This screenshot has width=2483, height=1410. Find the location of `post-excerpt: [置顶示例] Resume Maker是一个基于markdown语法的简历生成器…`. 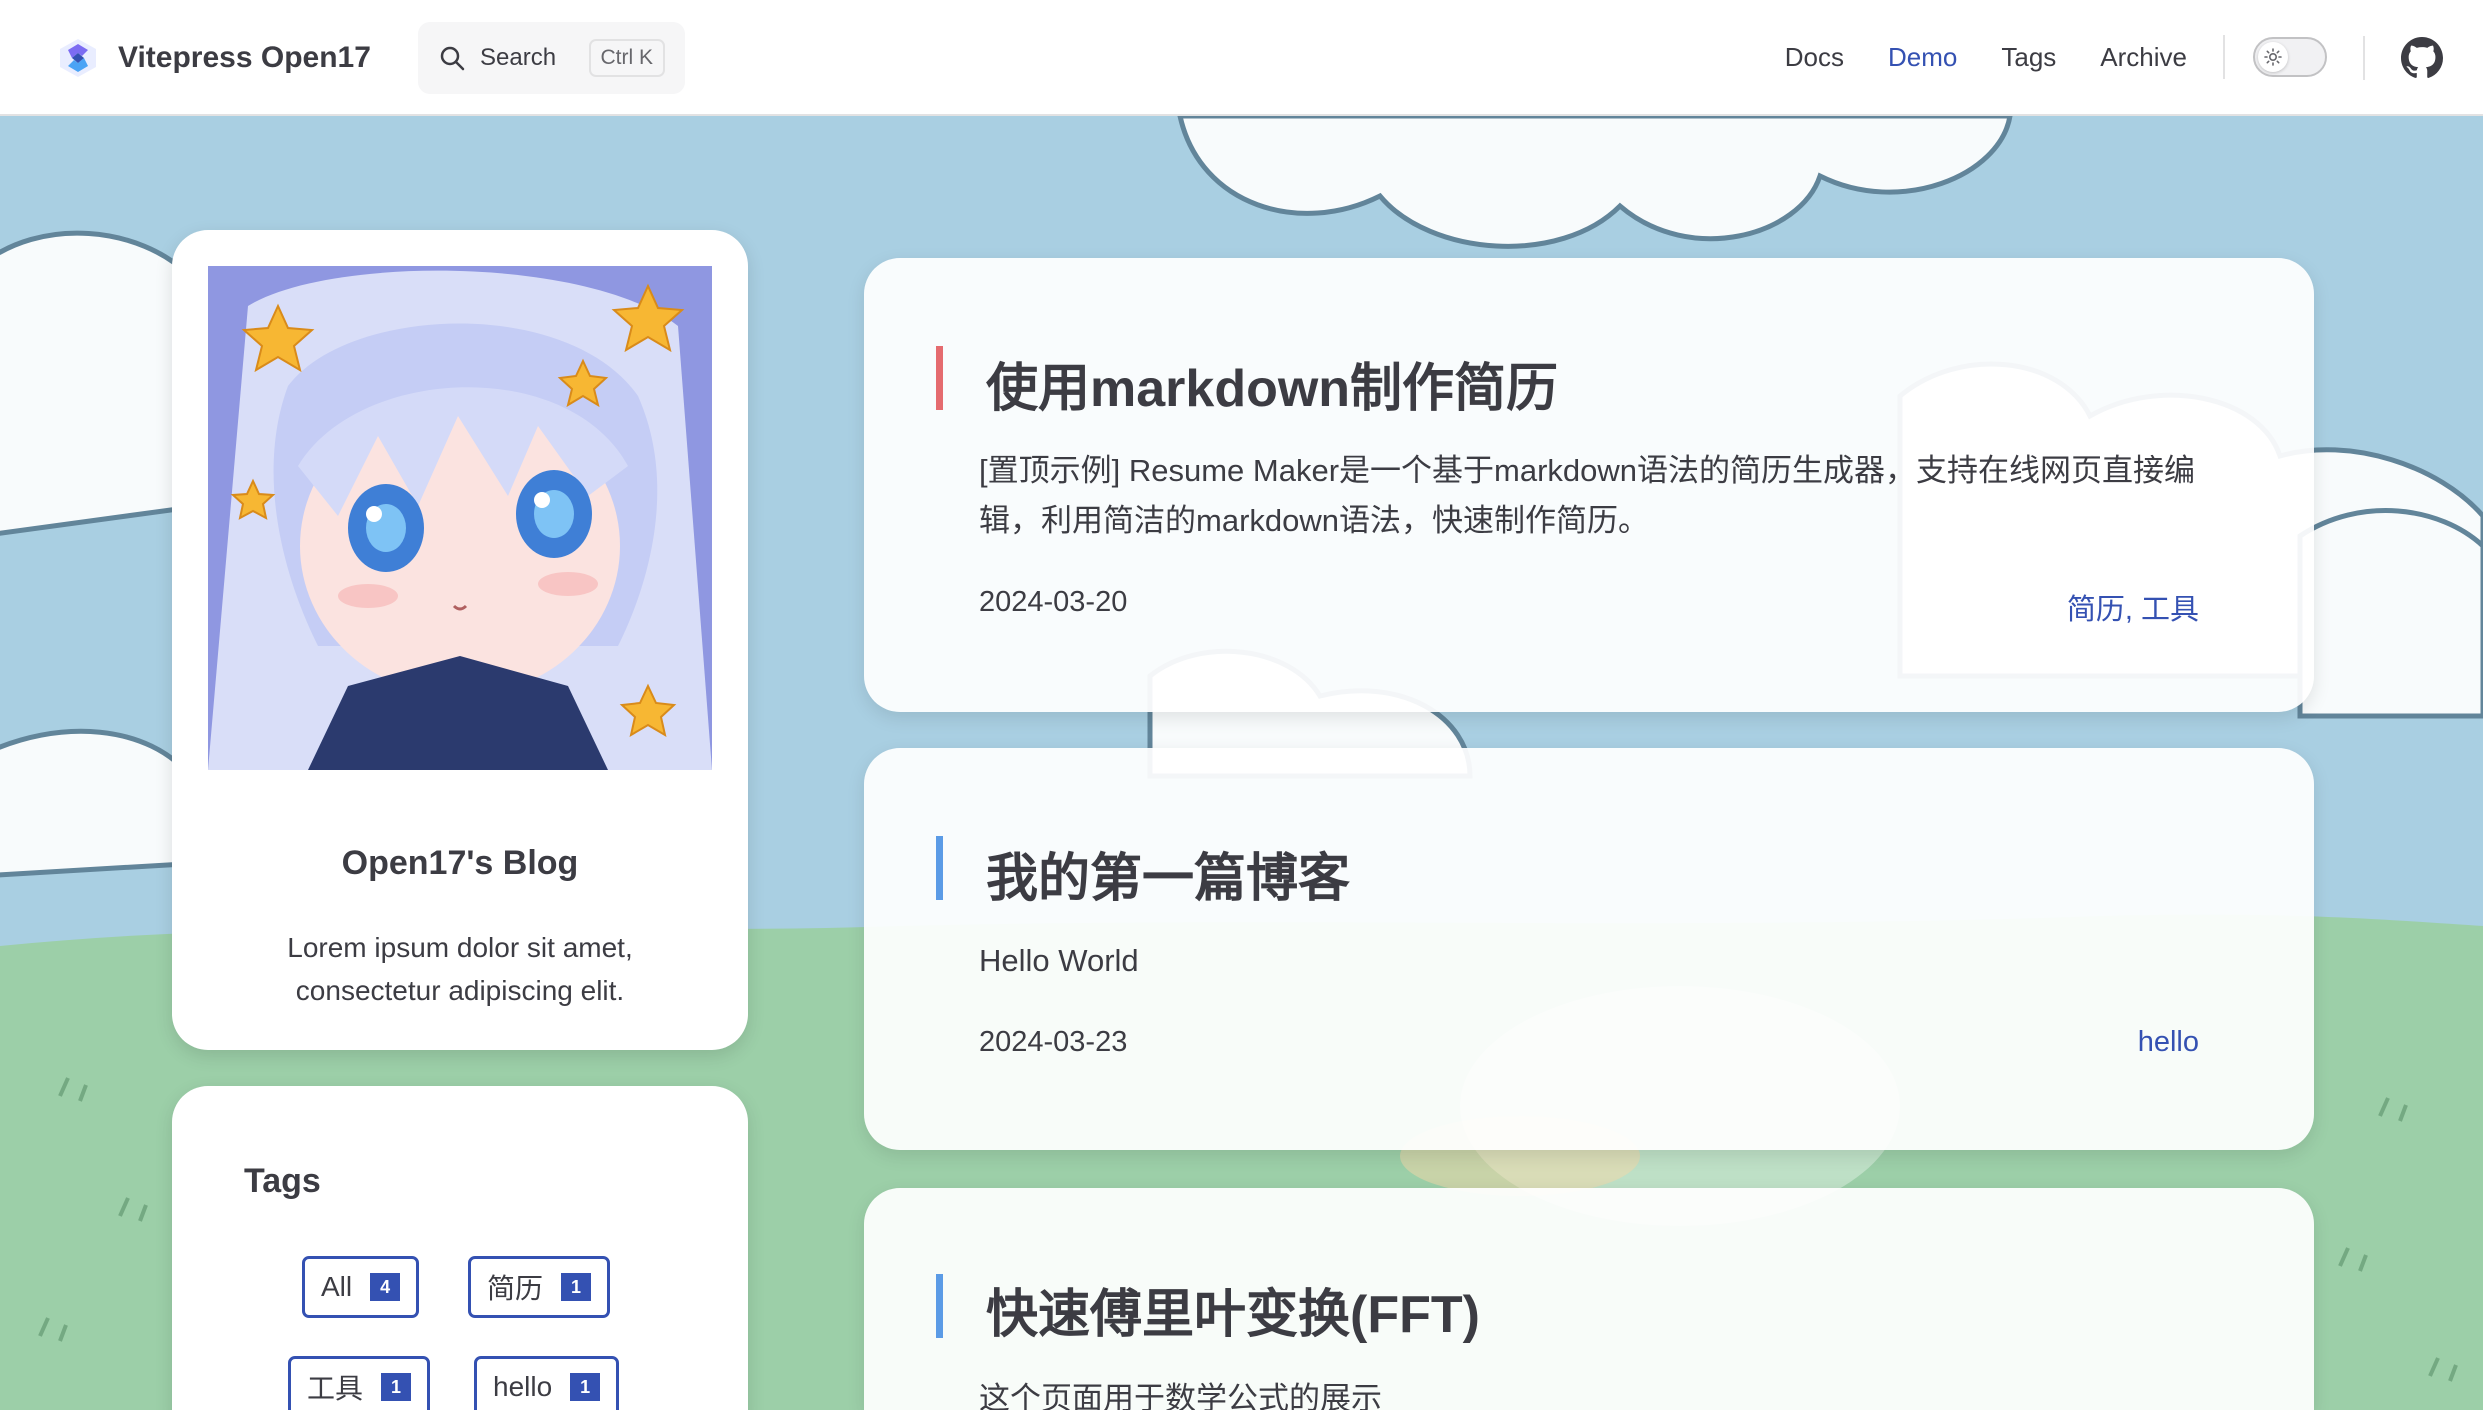

post-excerpt: [置顶示例] Resume Maker是一个基于markdown语法的简历生成器… is located at coordinates (1587, 495).